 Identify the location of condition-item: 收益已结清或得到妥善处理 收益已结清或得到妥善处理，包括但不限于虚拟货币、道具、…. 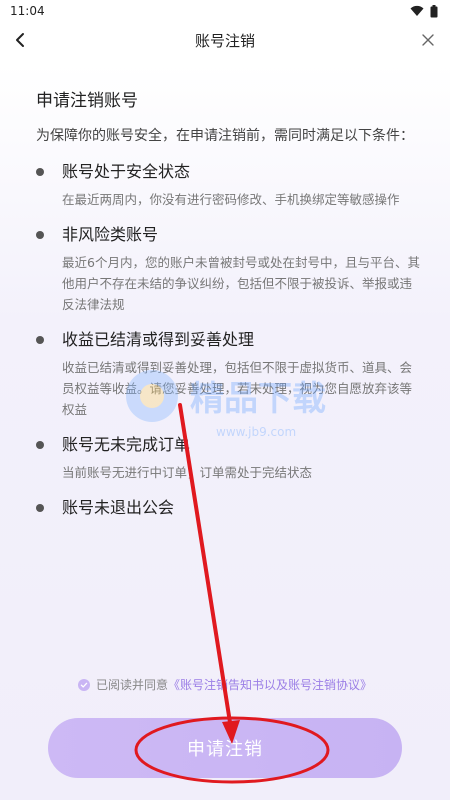
(232, 374).